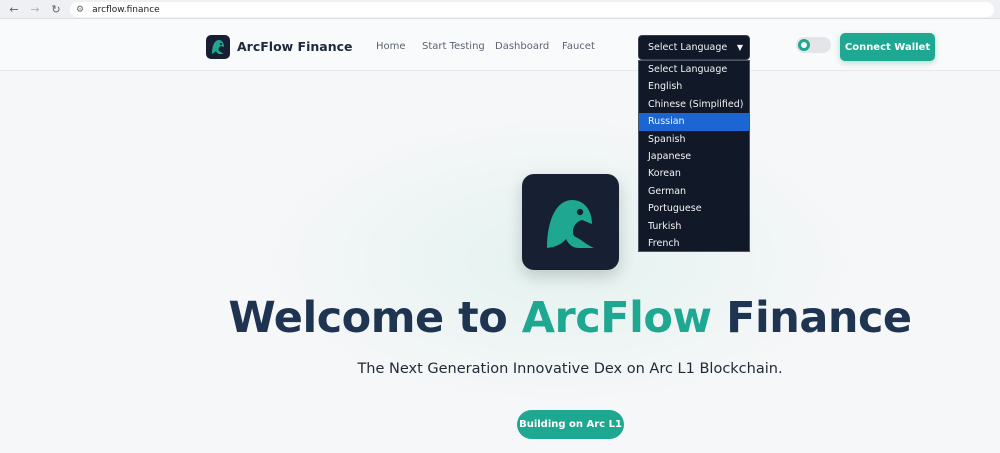 The image size is (1000, 453). Describe the element at coordinates (368, 318) in the screenshot. I see `hero-title-part1: Welcome to` at that location.